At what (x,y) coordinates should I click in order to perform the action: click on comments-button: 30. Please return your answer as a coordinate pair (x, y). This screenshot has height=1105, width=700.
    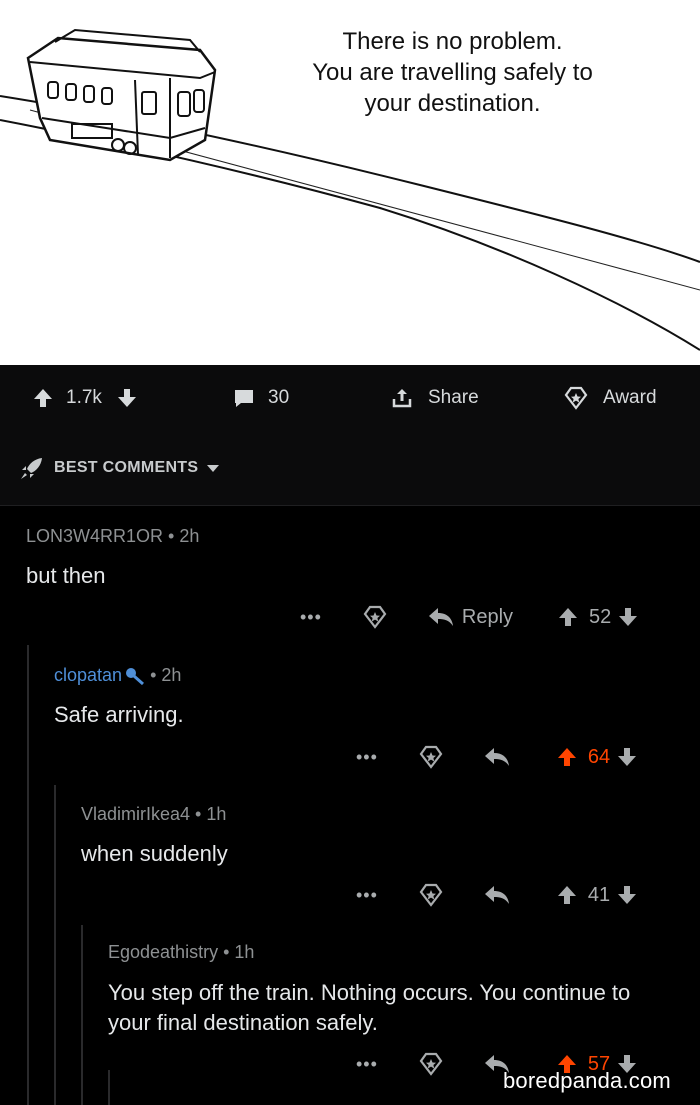
    Looking at the image, I should click on (260, 398).